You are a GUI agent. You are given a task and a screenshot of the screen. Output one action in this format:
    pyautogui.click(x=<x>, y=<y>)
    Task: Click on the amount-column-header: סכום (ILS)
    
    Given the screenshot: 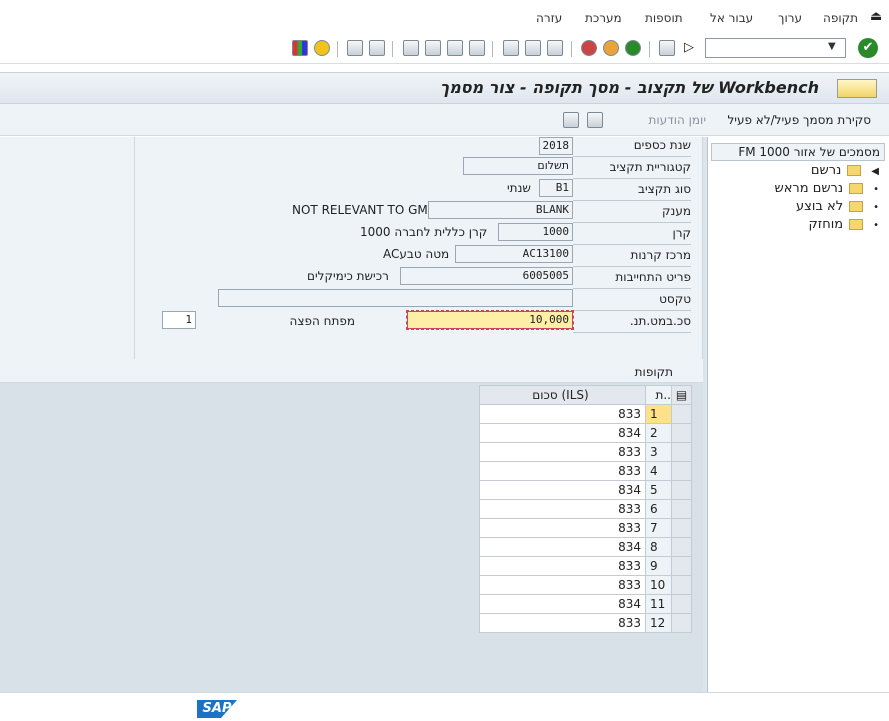 What is the action you would take?
    pyautogui.click(x=562, y=395)
    